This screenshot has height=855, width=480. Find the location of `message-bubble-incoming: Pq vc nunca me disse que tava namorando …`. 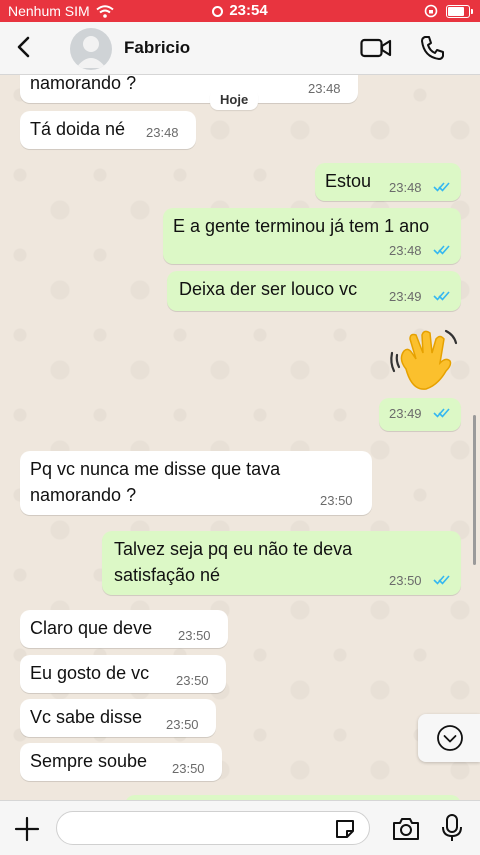

message-bubble-incoming: Pq vc nunca me disse que tava namorando … is located at coordinates (196, 483).